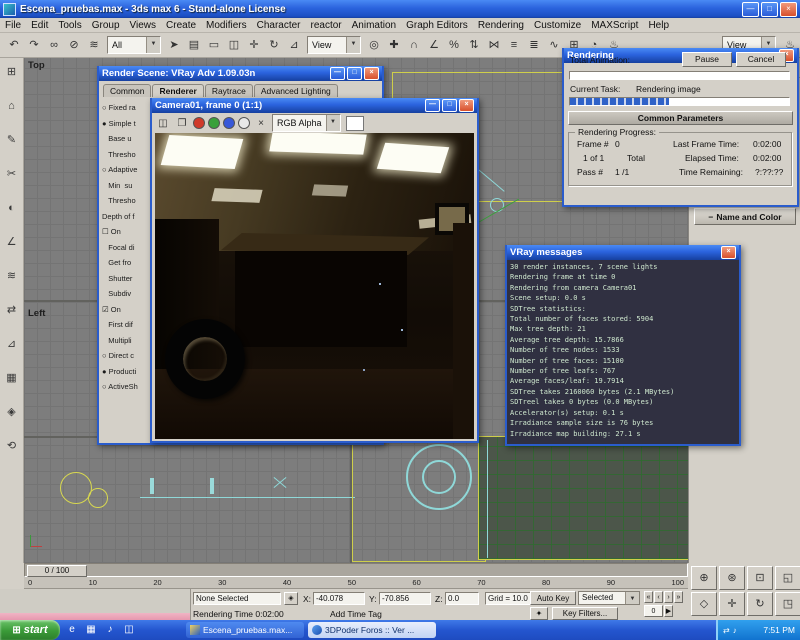  Describe the element at coordinates (12, 174) in the screenshot. I see `left-tool-icon-4: ✂` at that location.